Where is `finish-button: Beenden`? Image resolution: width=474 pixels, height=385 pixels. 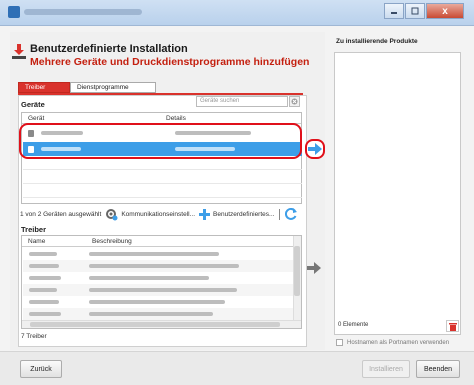 finish-button: Beenden is located at coordinates (438, 369).